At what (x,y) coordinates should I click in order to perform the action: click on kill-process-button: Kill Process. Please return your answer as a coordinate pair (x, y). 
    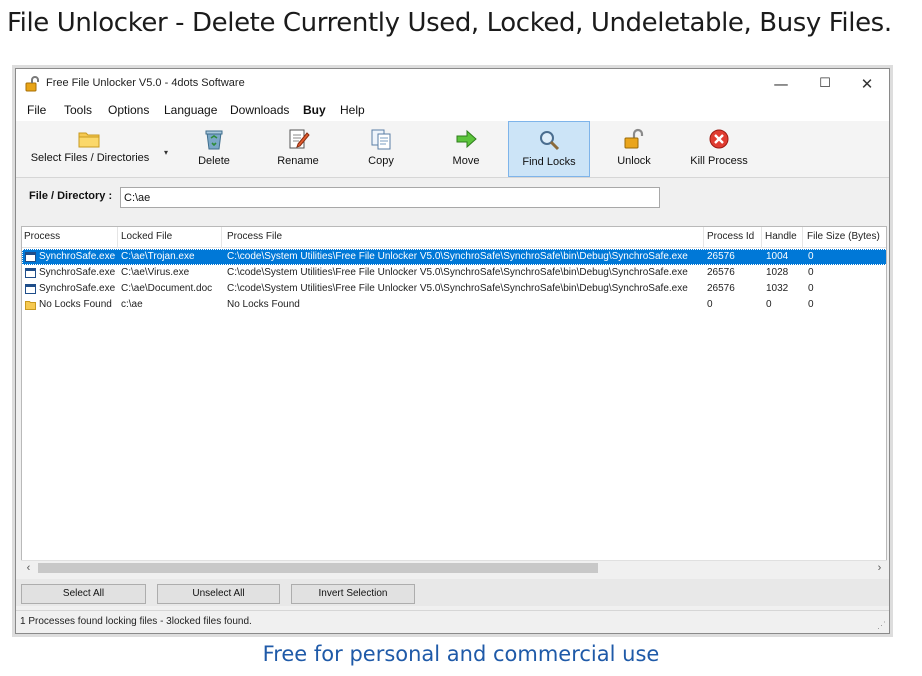
    Looking at the image, I should click on (719, 149).